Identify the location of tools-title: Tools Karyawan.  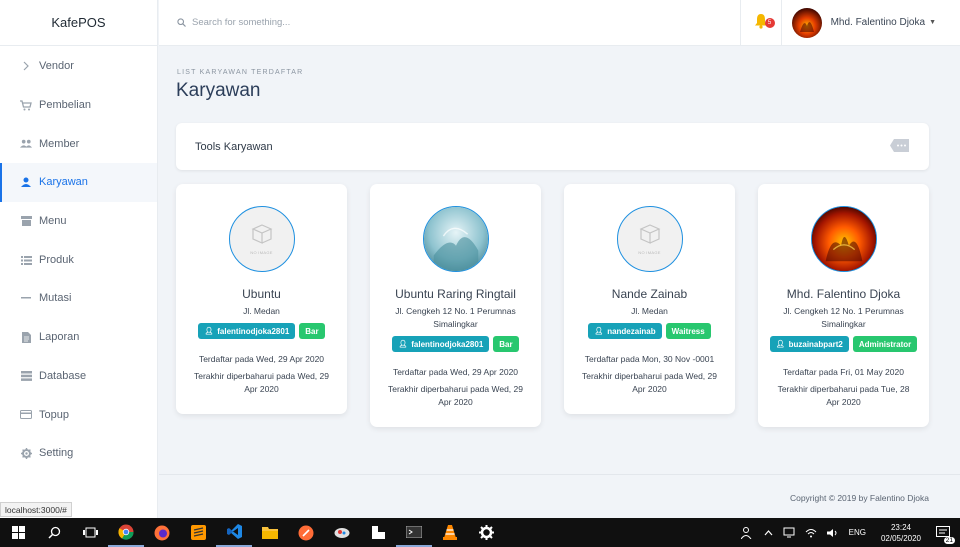
(234, 146).